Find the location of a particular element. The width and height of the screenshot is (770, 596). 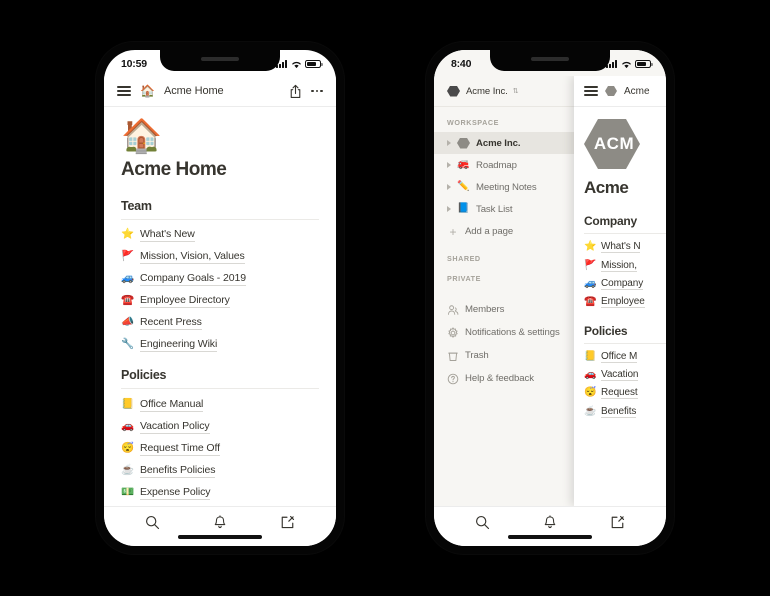

list-item: 💵 Expense Policy is located at coordinates (220, 492).